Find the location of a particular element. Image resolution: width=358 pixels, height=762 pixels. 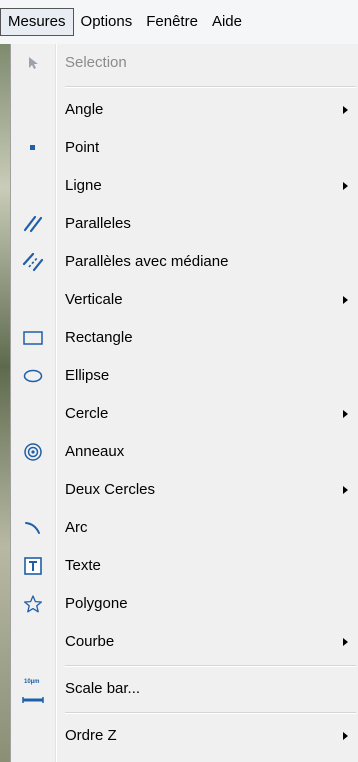

background-image-strip is located at coordinates (5, 403).